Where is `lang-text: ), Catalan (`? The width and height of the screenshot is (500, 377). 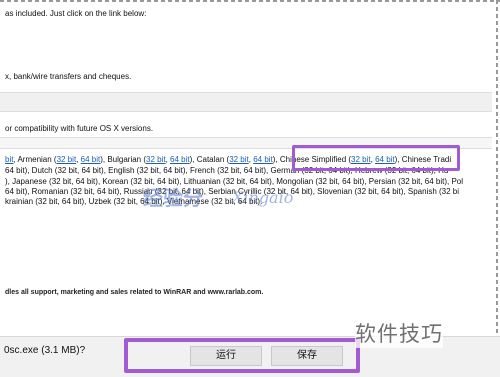 lang-text: ), Catalan ( is located at coordinates (209, 159).